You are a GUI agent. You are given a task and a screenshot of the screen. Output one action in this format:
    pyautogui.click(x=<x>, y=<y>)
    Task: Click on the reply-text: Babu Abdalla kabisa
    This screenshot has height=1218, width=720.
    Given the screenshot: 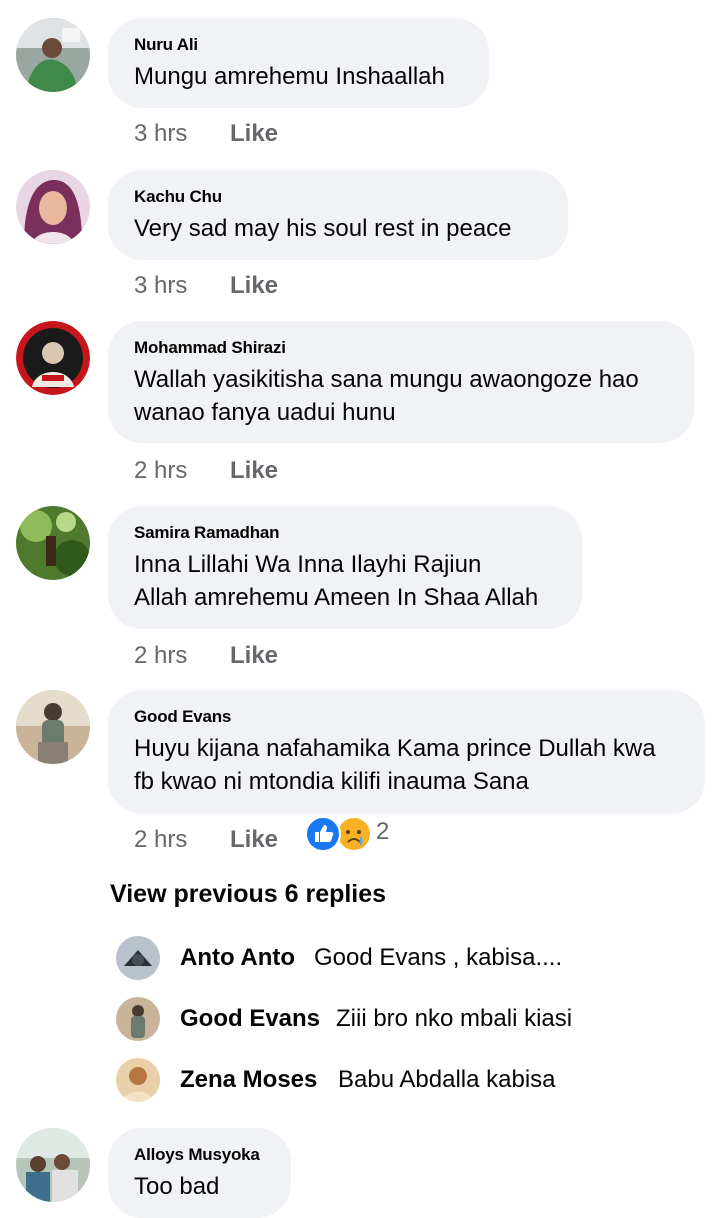 What is the action you would take?
    pyautogui.click(x=447, y=1079)
    